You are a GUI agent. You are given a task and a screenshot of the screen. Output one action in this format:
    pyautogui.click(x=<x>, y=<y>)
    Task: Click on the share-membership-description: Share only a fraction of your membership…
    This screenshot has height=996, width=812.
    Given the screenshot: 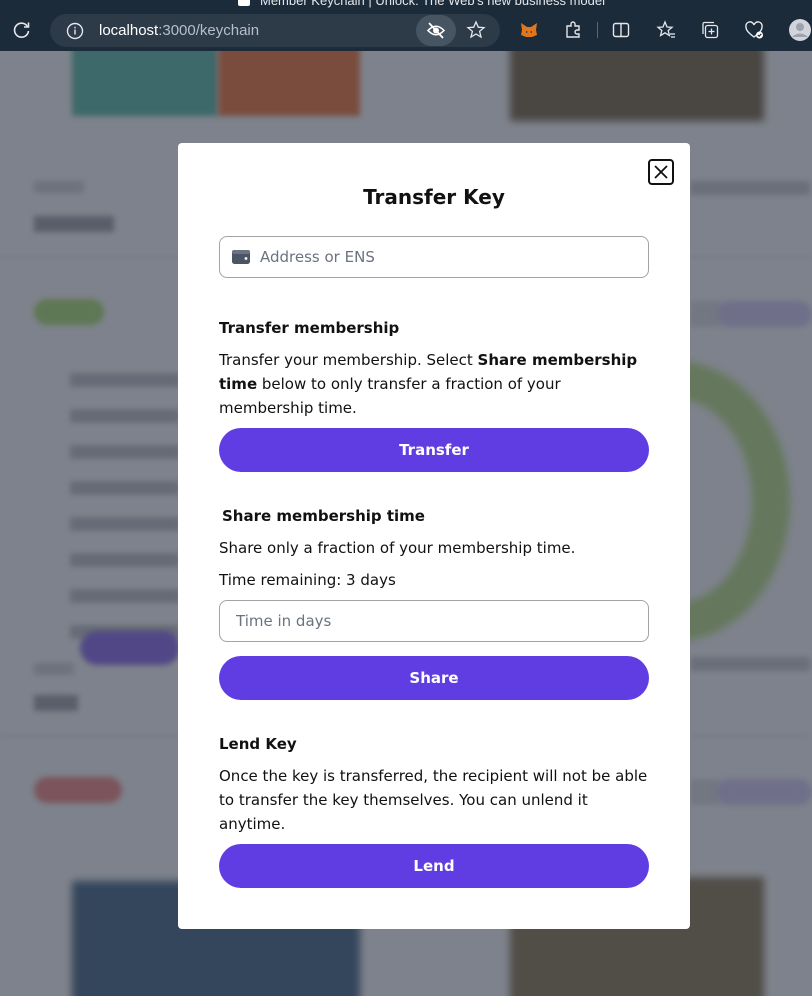 What is the action you would take?
    pyautogui.click(x=397, y=548)
    